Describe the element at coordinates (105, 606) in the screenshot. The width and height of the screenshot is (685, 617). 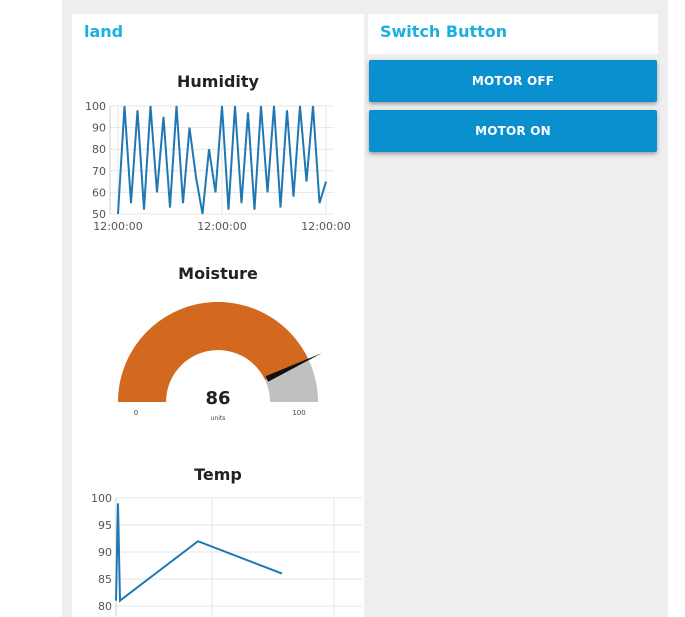
I see `temp-y-tick-label: 80` at that location.